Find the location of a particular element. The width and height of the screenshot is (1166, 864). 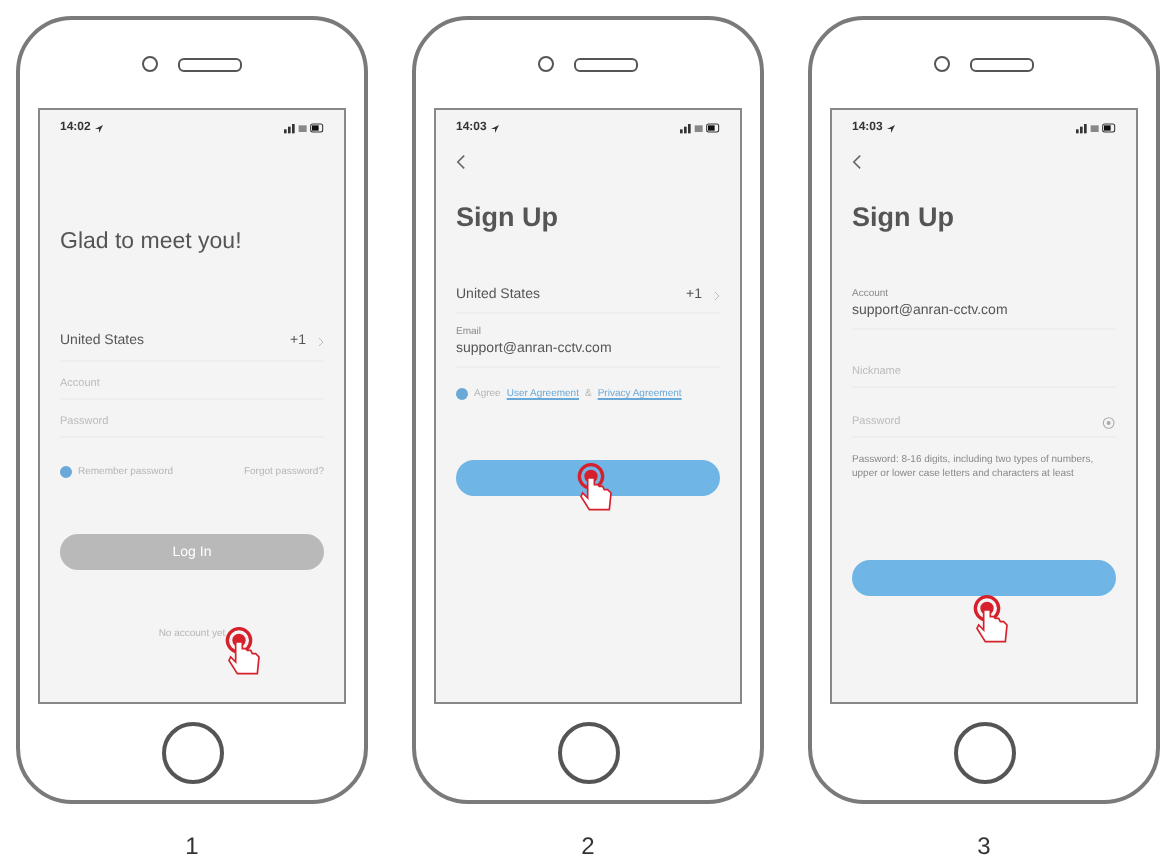

step-number: 1 is located at coordinates (192, 846).